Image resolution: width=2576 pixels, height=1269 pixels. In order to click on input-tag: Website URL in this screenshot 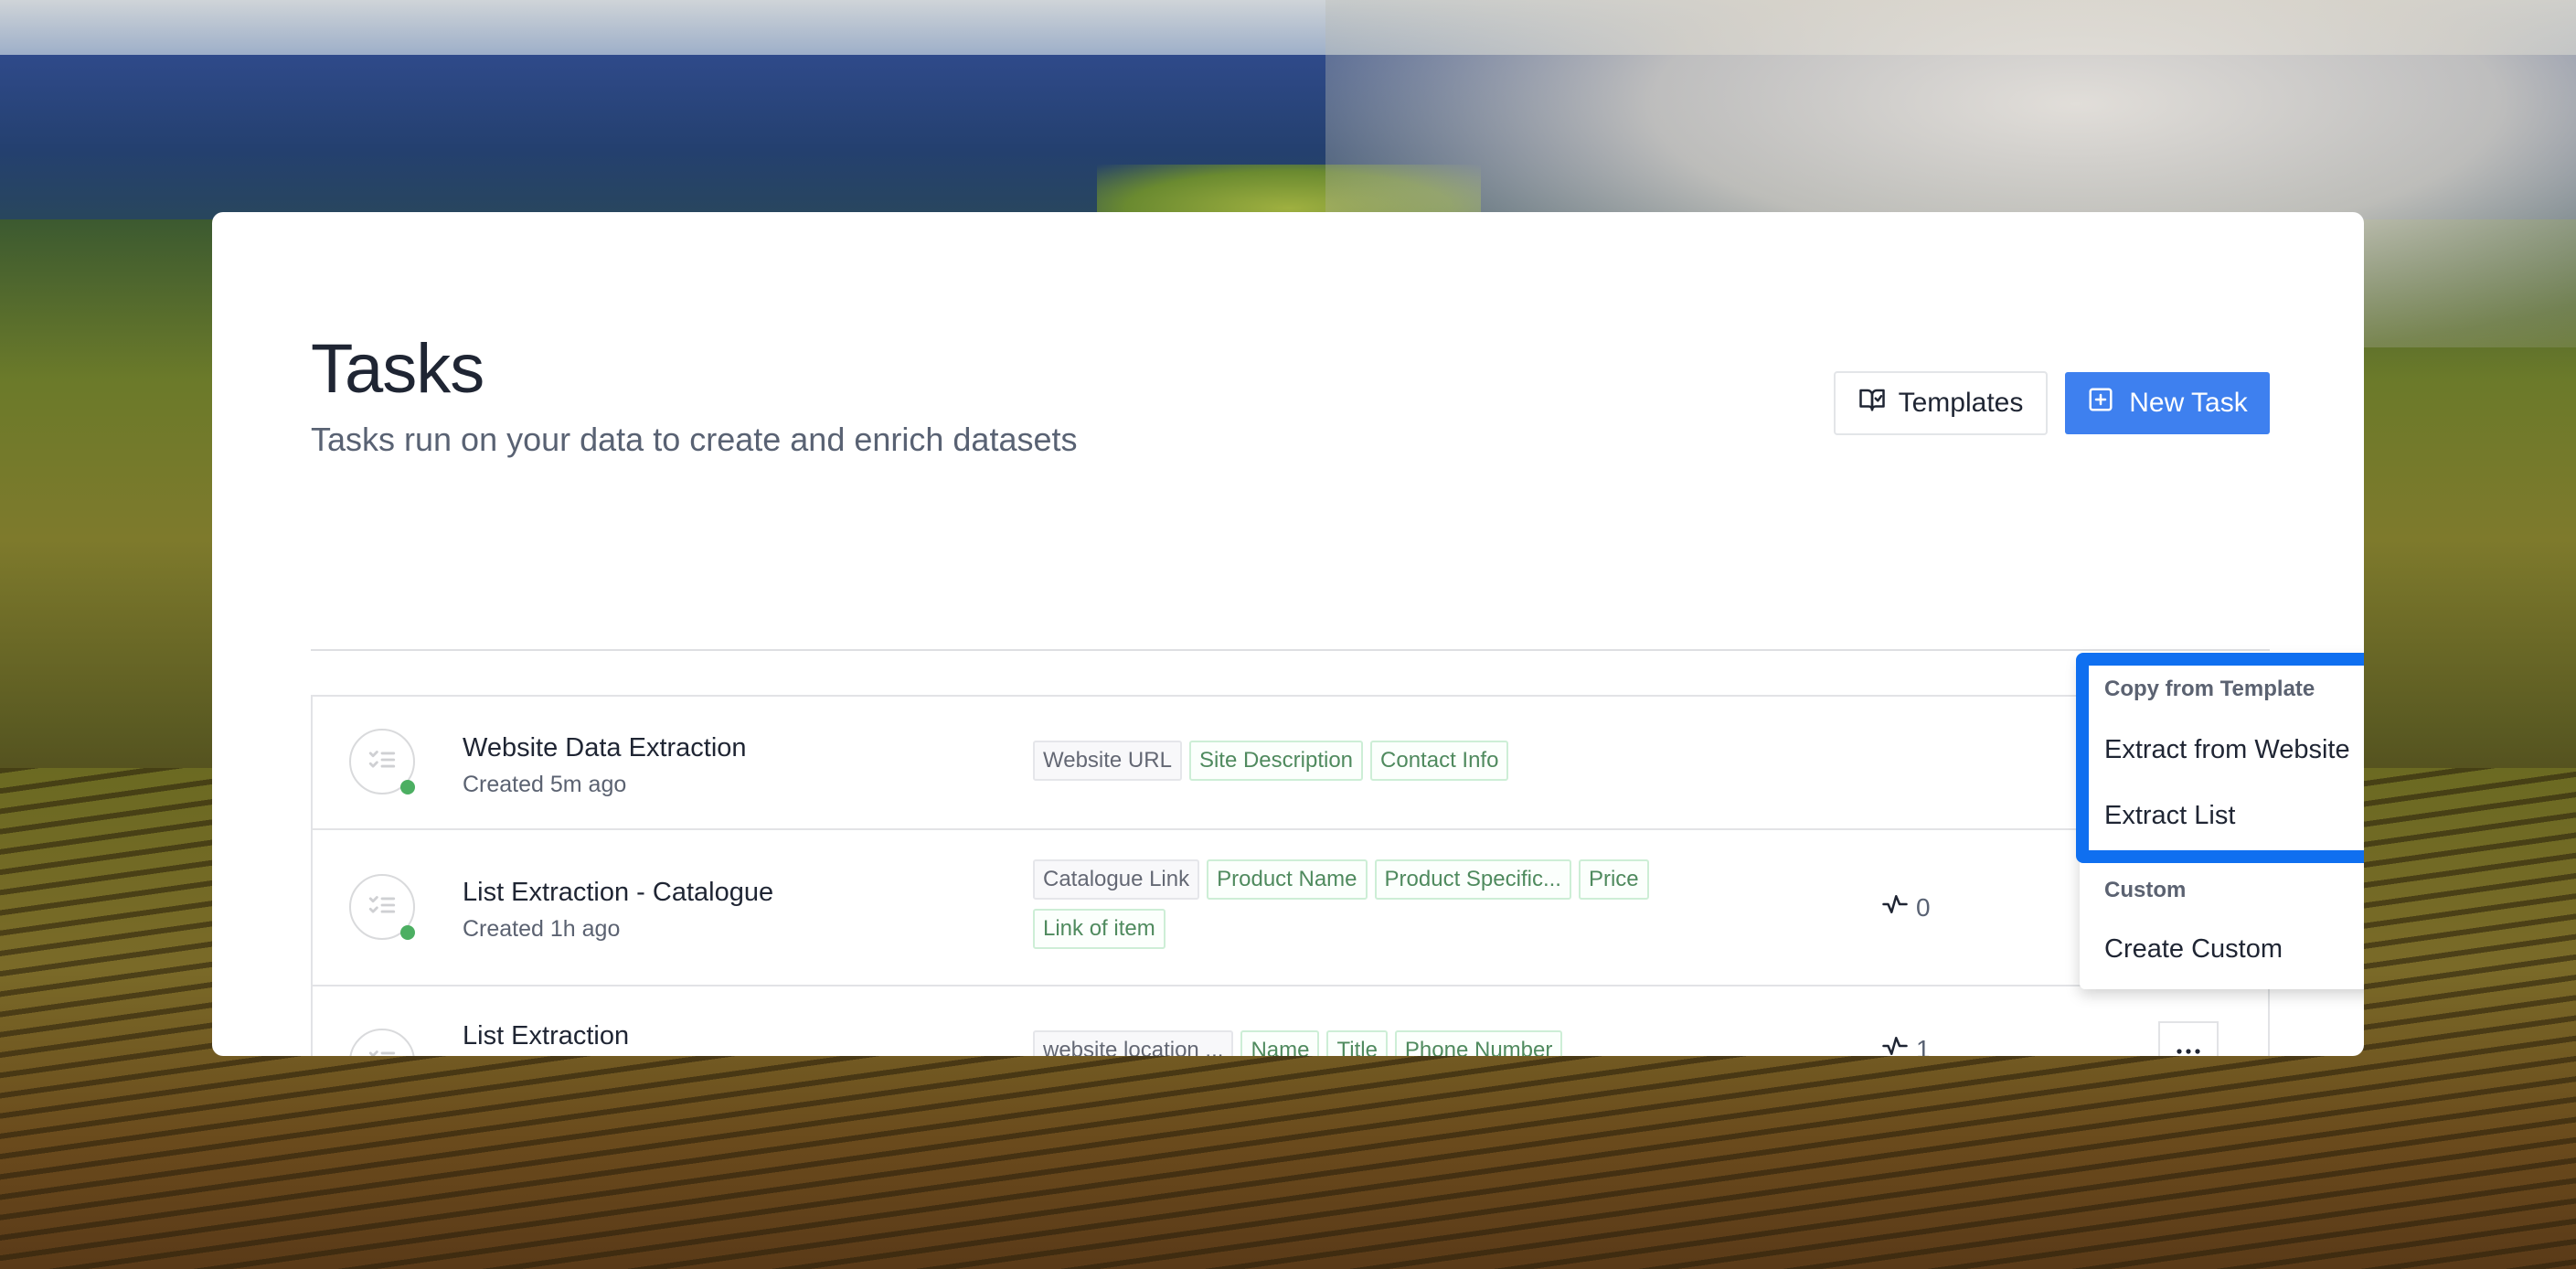, I will do `click(1107, 761)`.